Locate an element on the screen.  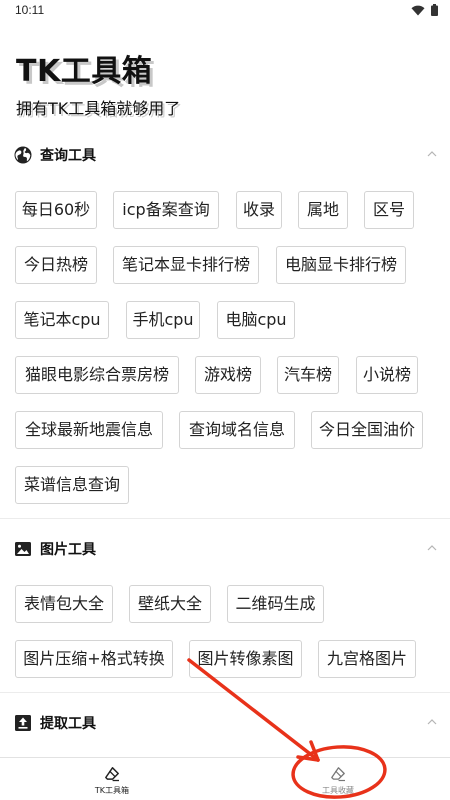
app-title: TK工具箱 is located at coordinates (84, 71).